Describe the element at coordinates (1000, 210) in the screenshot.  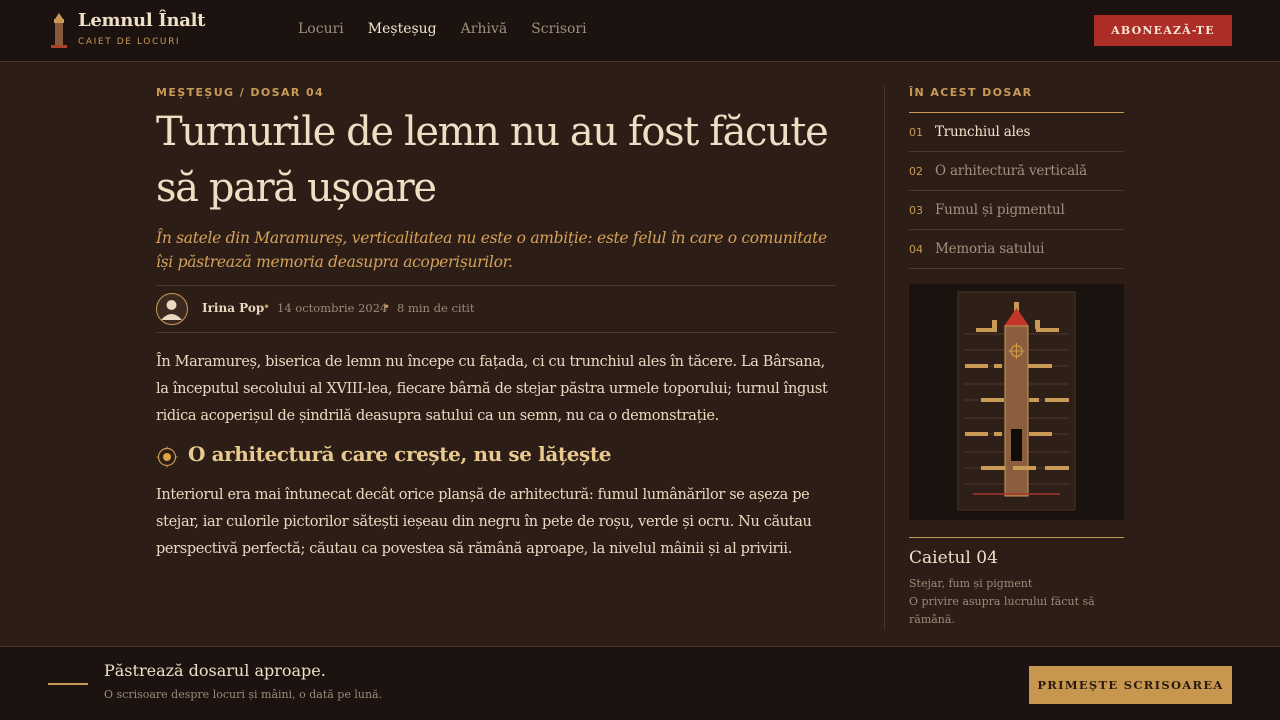
I see `toc-label: Fumul și pigmentul` at that location.